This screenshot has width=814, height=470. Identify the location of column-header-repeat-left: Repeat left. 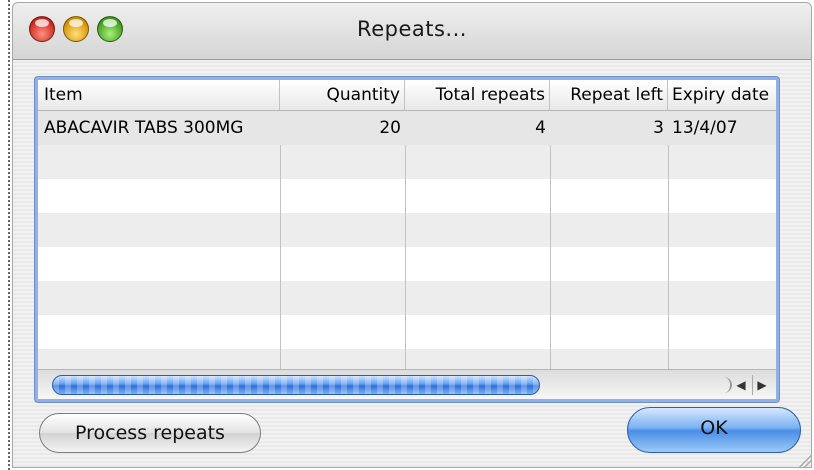
(609, 95).